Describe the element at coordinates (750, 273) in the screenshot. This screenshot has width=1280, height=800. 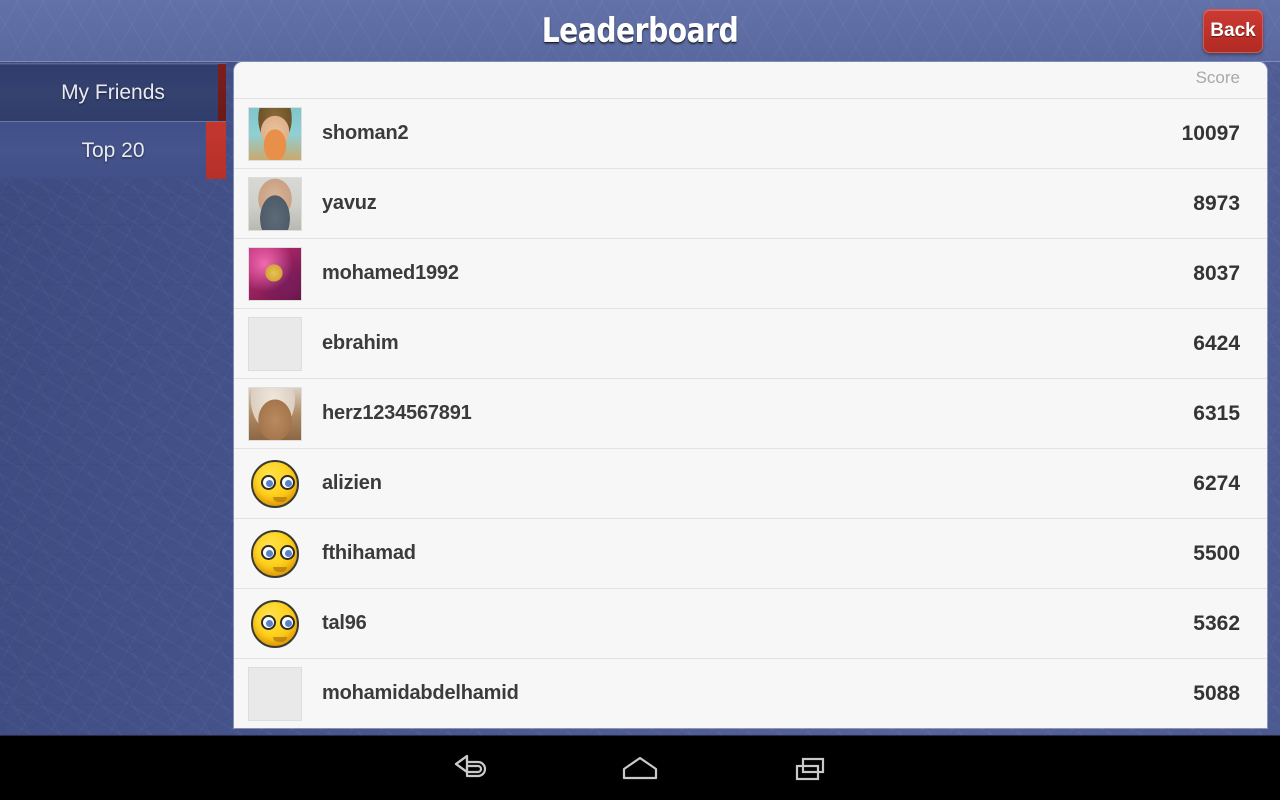
I see `table-row: mohamed1992 8037` at that location.